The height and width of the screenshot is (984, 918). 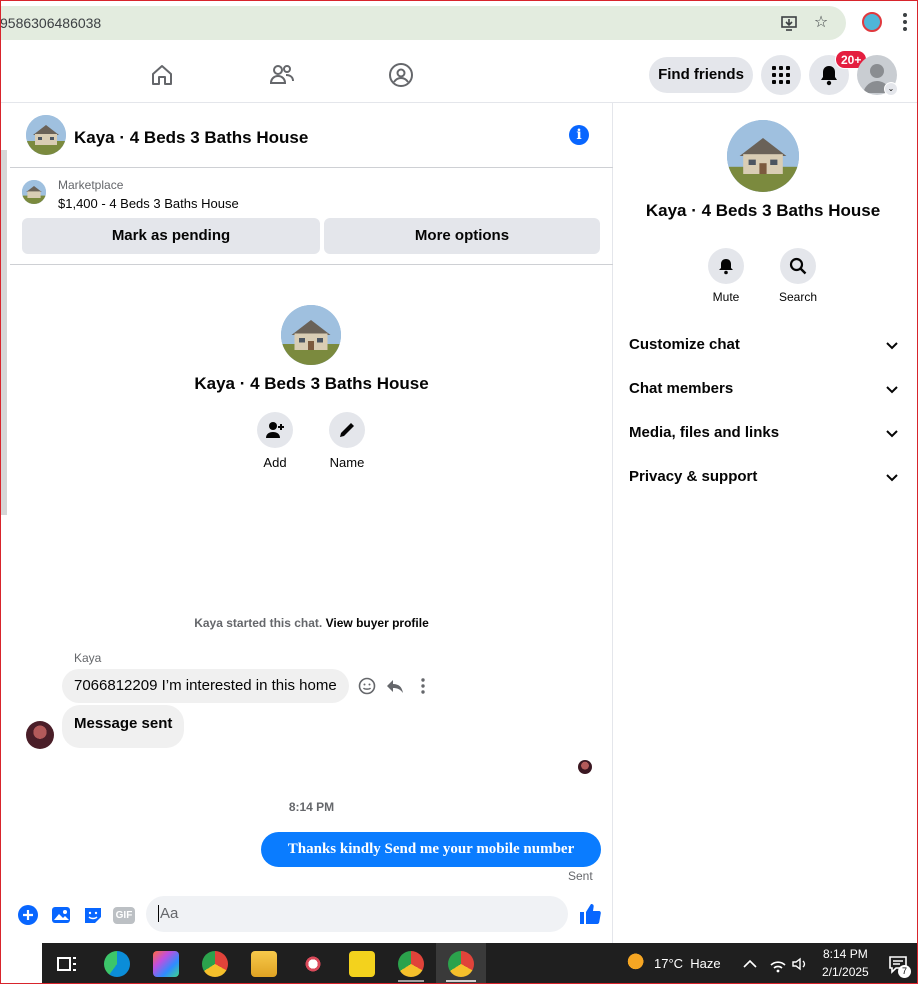 What do you see at coordinates (726, 276) in the screenshot?
I see `mute-action: Mute` at bounding box center [726, 276].